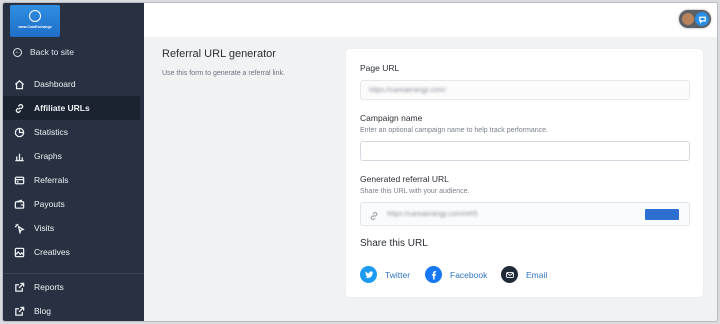 The width and height of the screenshot is (720, 324). I want to click on share-facebook-link: Facebook, so click(456, 274).